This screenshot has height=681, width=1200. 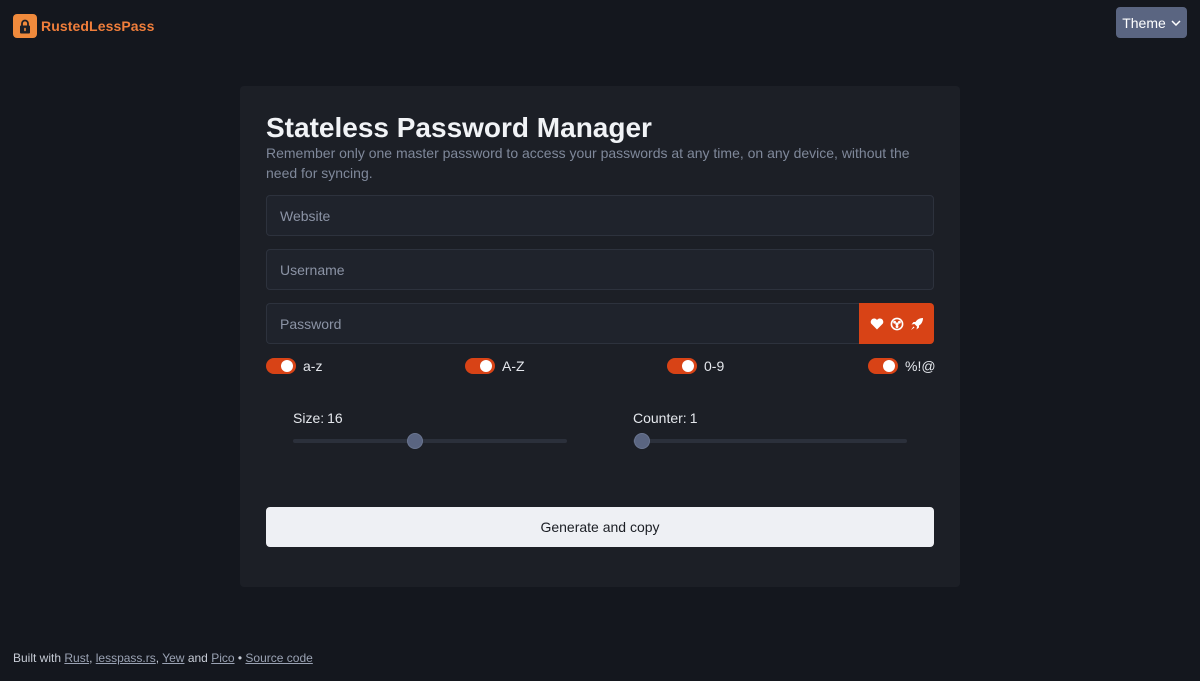 I want to click on website-input, so click(x=600, y=215).